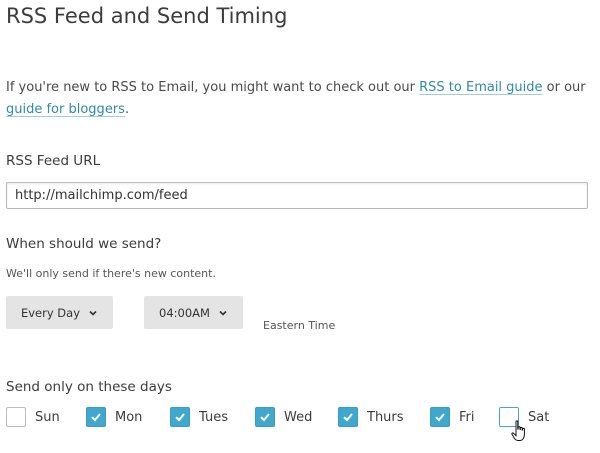 Image resolution: width=600 pixels, height=453 pixels. Describe the element at coordinates (518, 430) in the screenshot. I see `hand-pointer-icon` at that location.